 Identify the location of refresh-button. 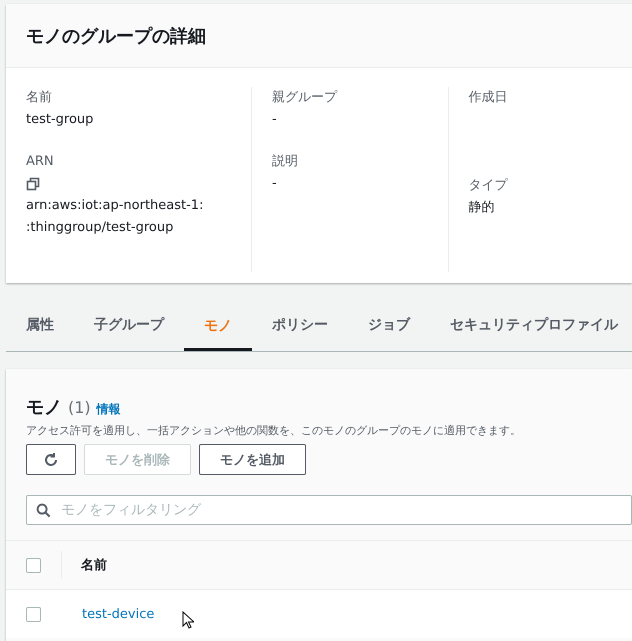
(51, 459).